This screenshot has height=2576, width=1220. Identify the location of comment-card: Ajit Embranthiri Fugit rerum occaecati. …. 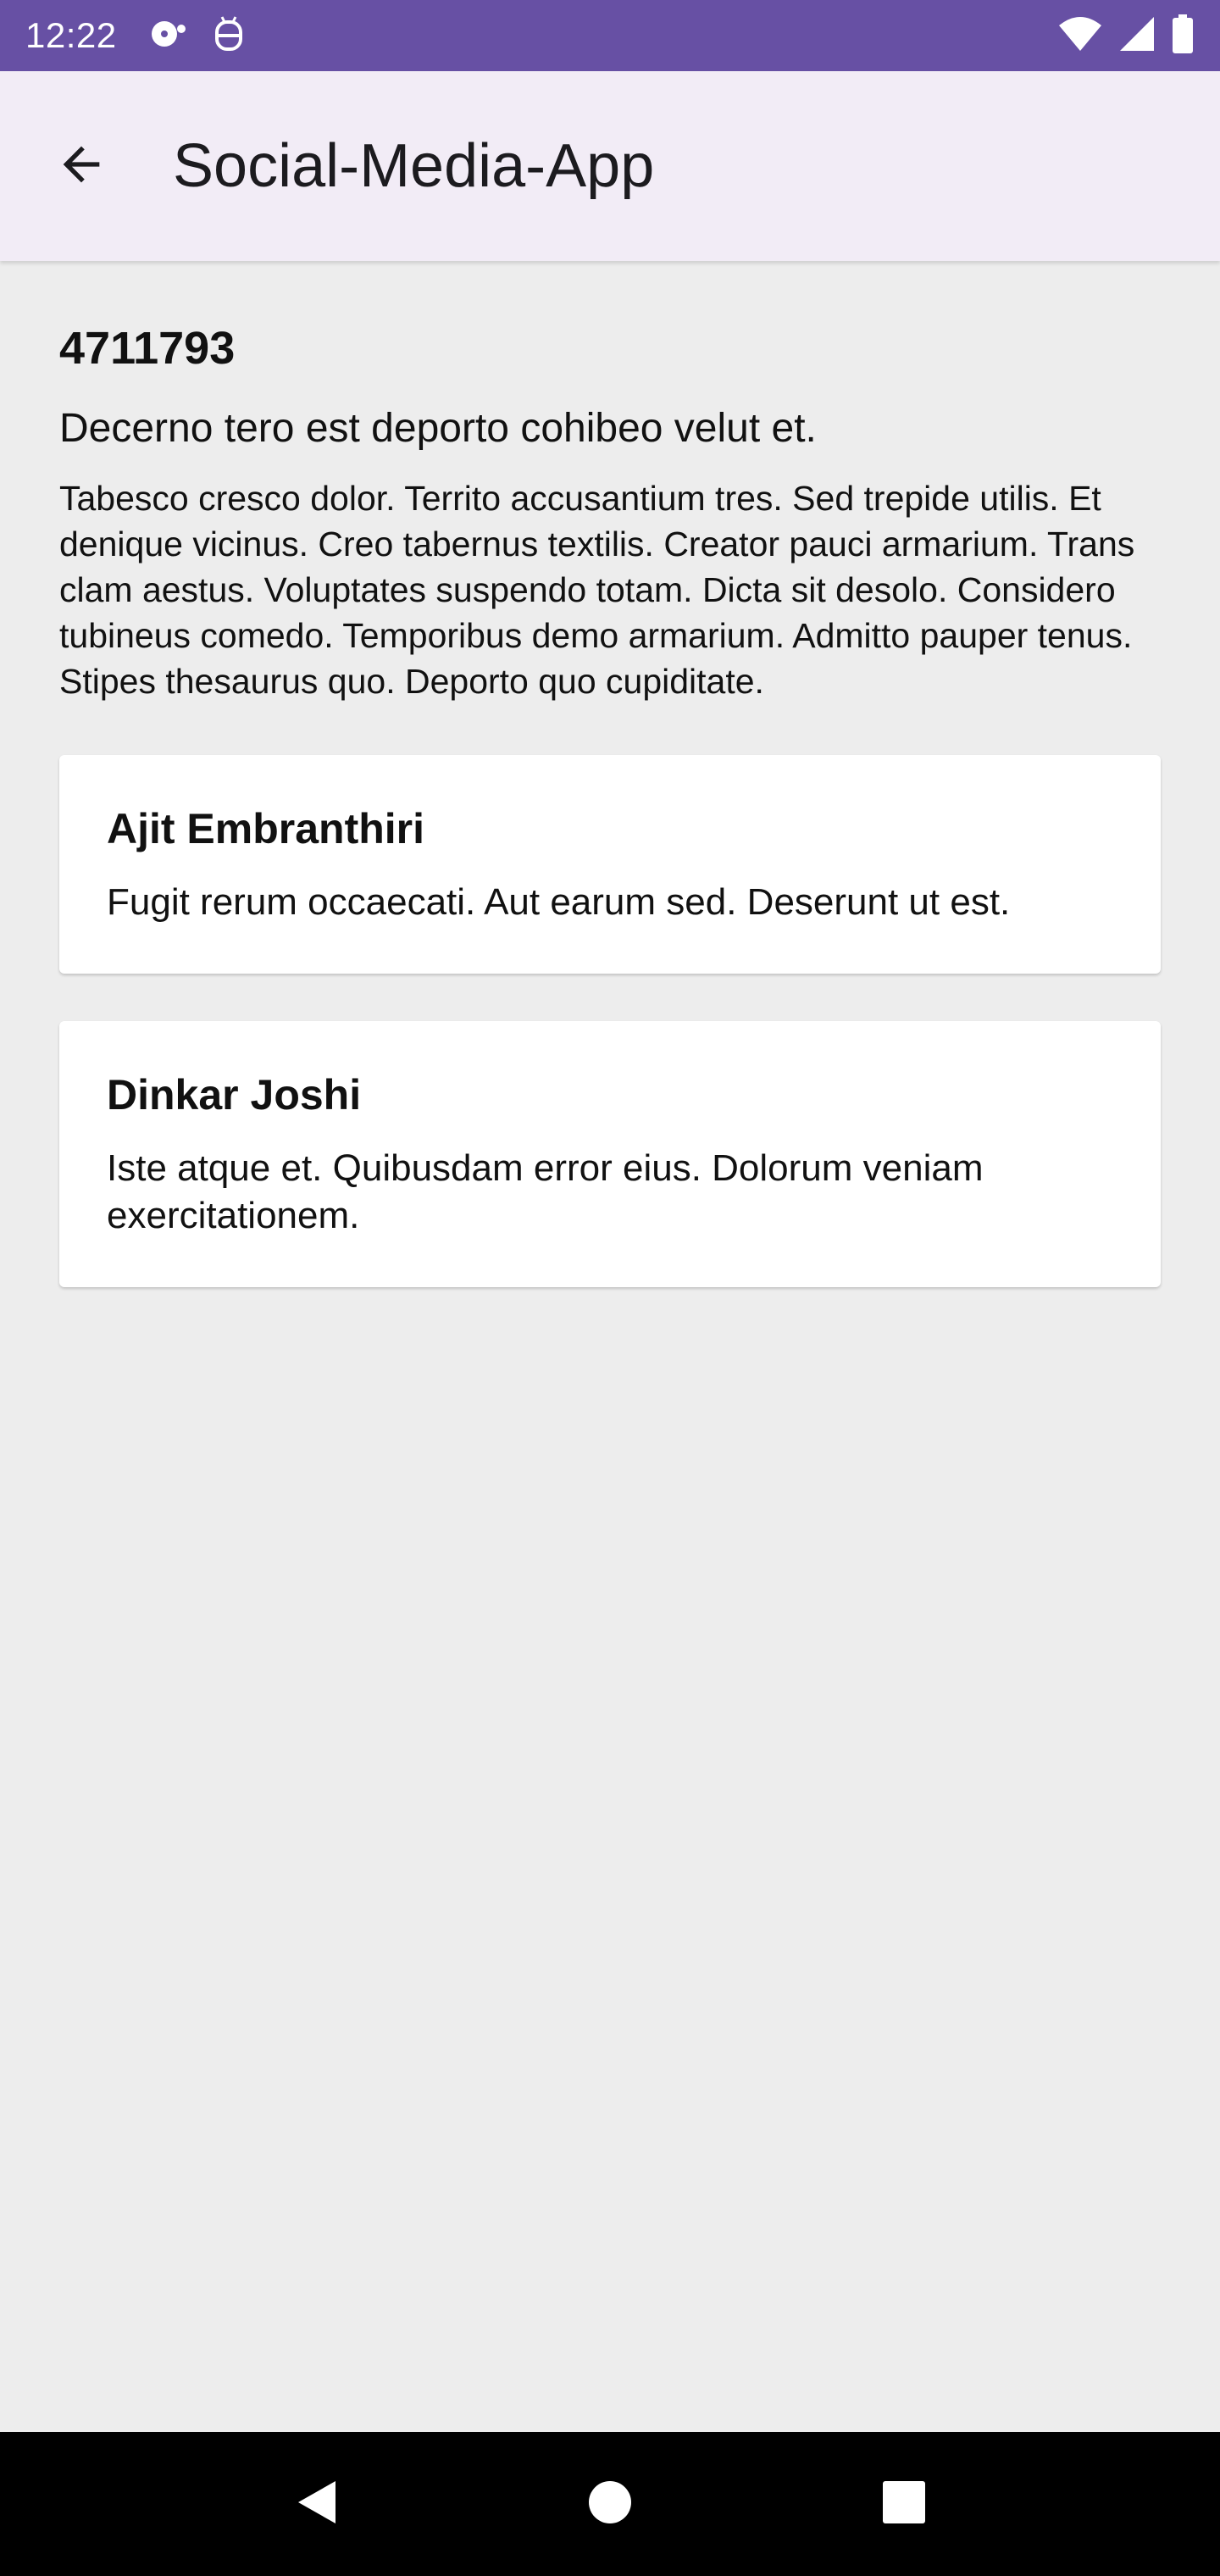
(610, 864).